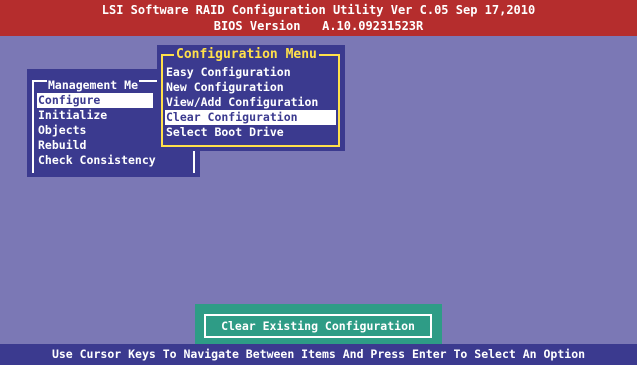 Image resolution: width=637 pixels, height=365 pixels. What do you see at coordinates (93, 85) in the screenshot?
I see `management-menu-title: Management Me` at bounding box center [93, 85].